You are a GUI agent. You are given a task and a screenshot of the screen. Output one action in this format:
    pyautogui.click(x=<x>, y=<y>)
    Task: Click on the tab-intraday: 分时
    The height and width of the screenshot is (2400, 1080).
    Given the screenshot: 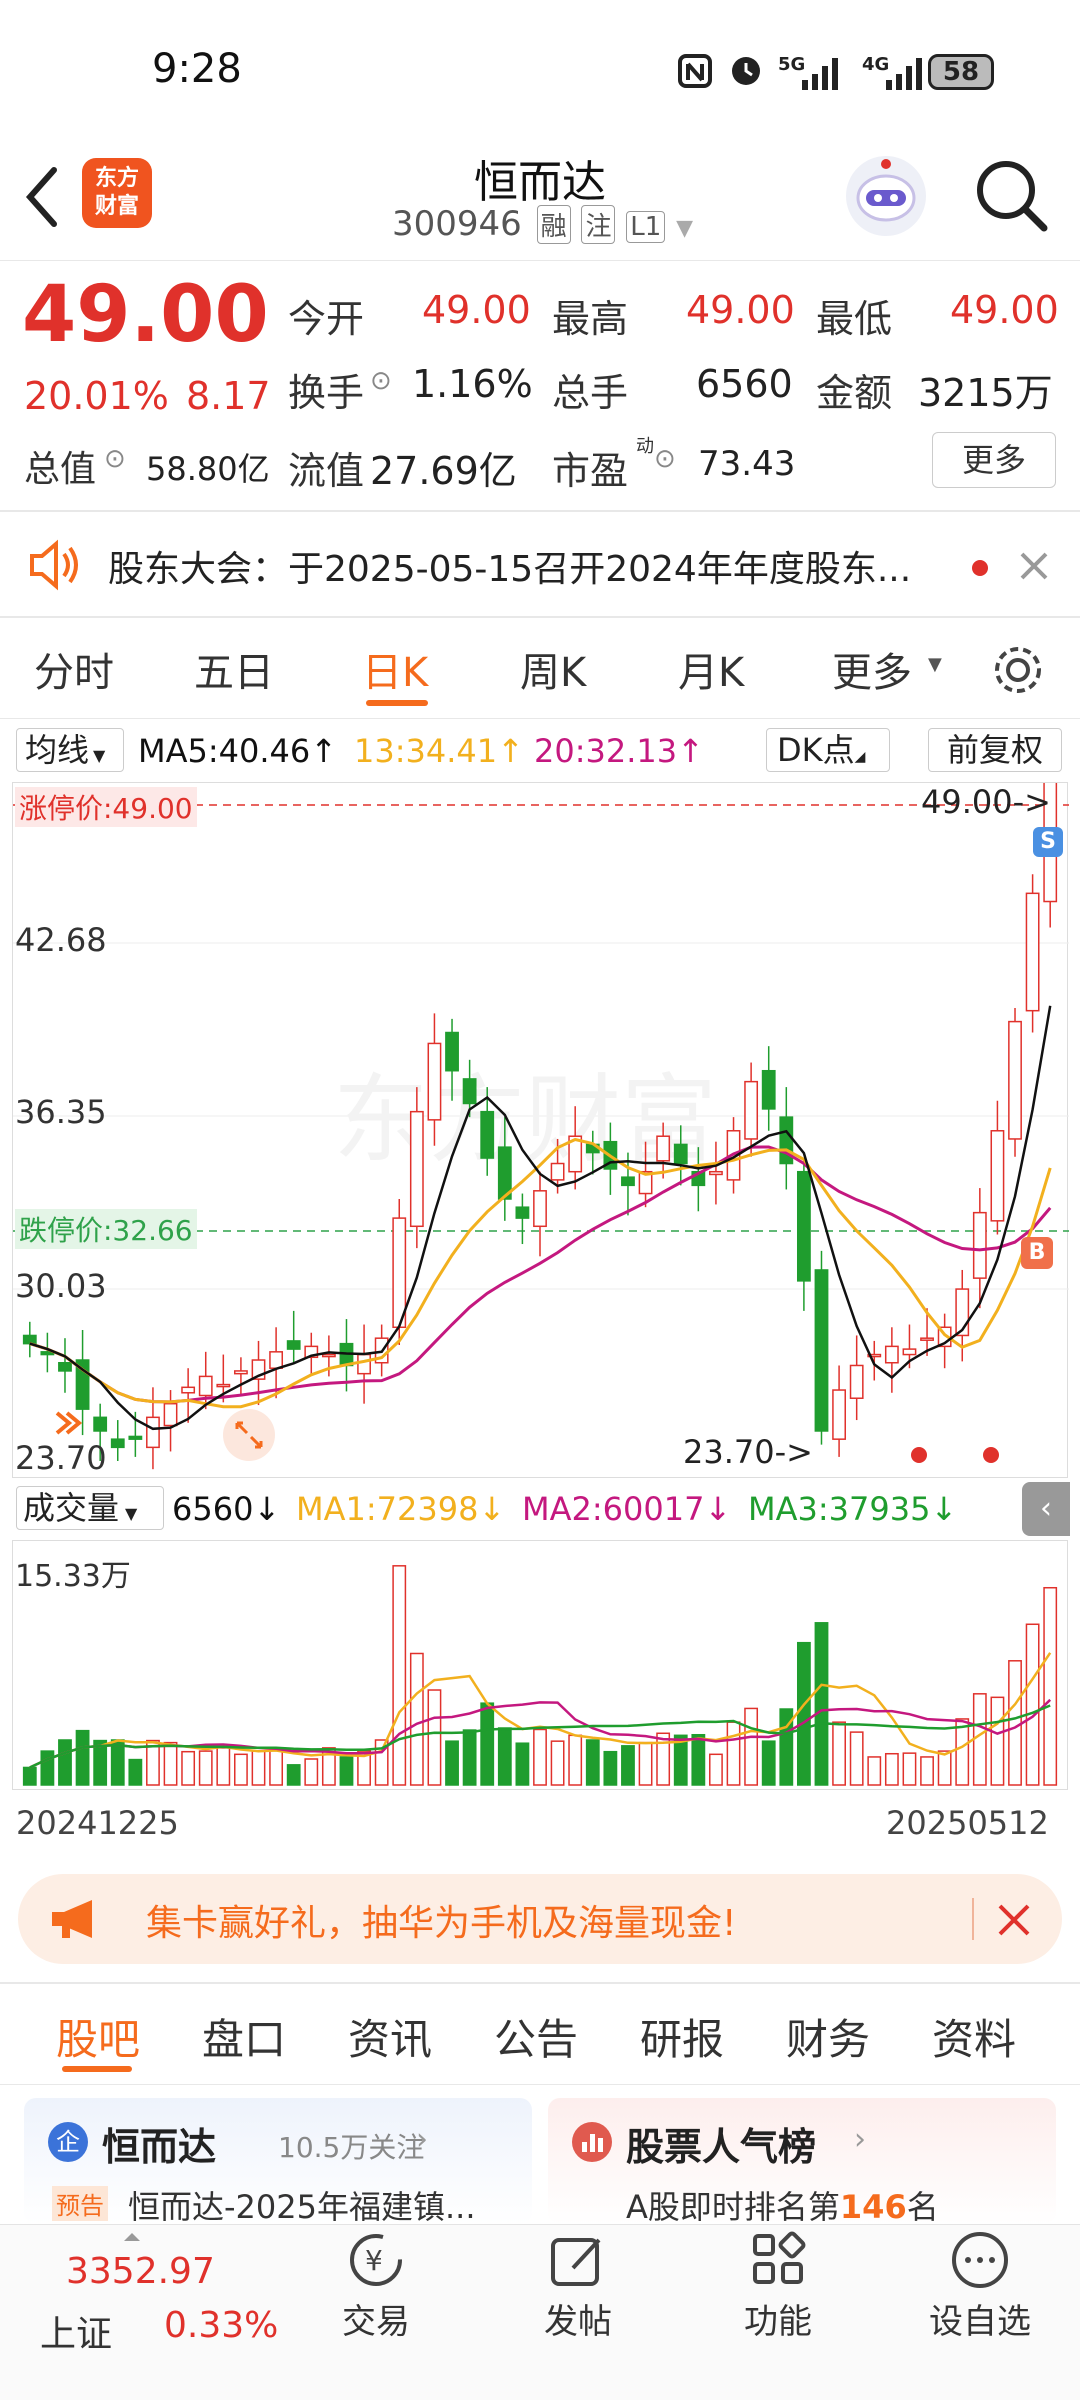 What is the action you would take?
    pyautogui.click(x=74, y=669)
    